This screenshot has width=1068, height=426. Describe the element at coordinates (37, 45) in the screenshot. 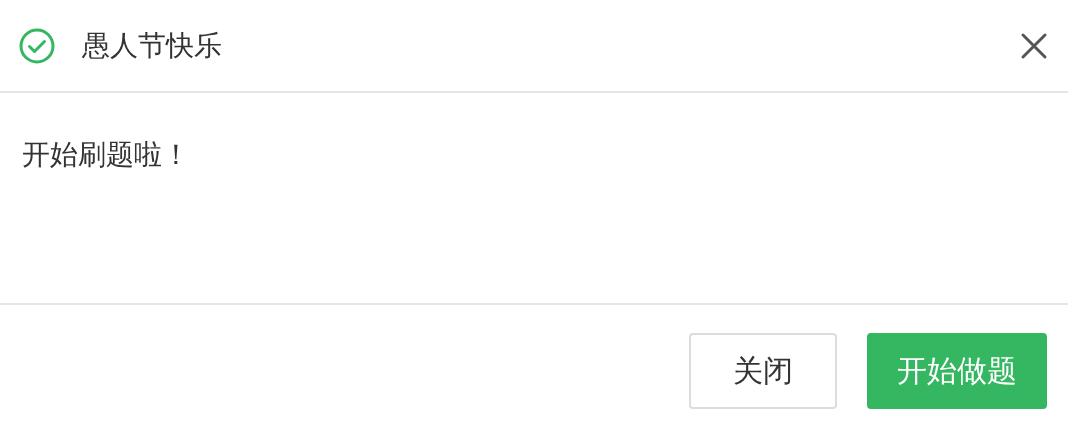

I see `success-check-icon` at that location.